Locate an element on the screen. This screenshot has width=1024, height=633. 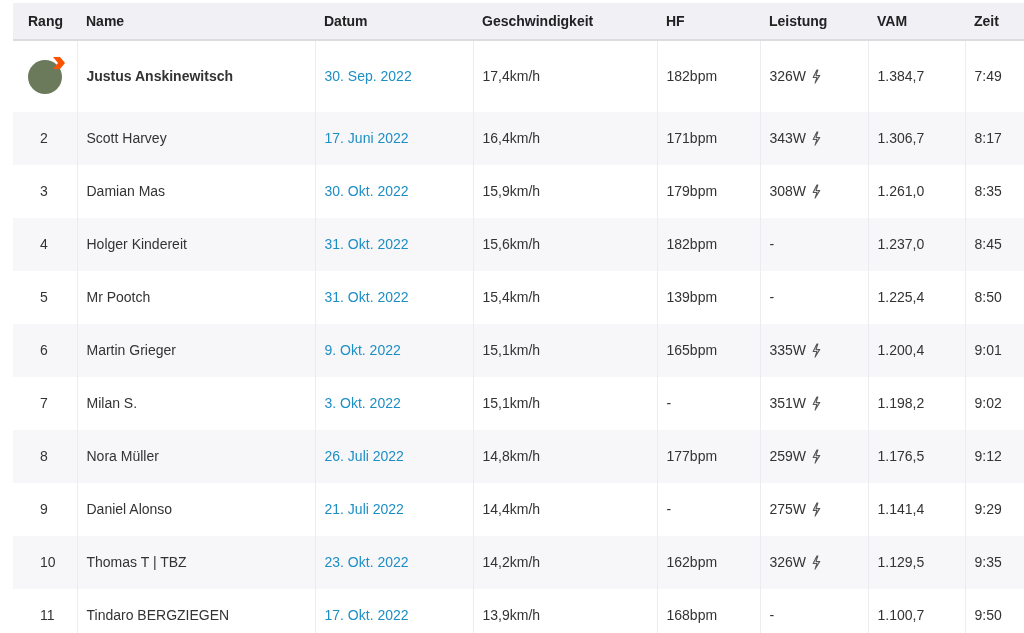
power-value: 351W is located at coordinates (788, 403).